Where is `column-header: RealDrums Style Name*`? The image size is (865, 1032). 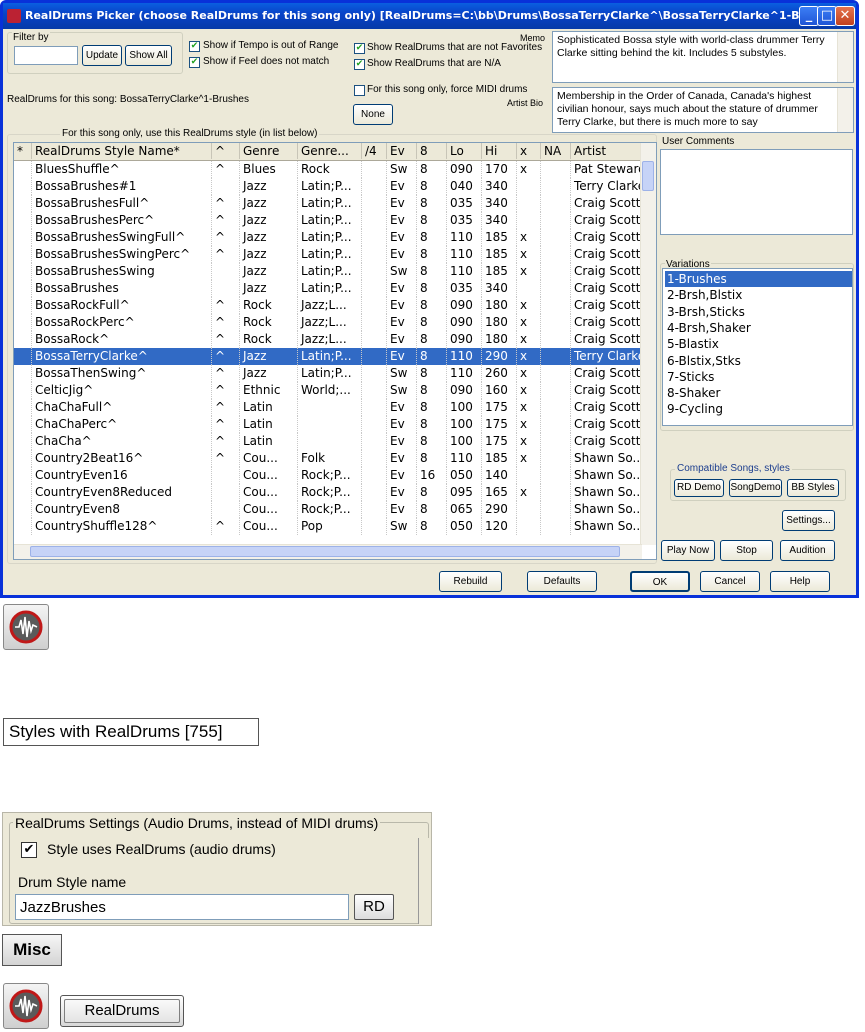 column-header: RealDrums Style Name* is located at coordinates (122, 151).